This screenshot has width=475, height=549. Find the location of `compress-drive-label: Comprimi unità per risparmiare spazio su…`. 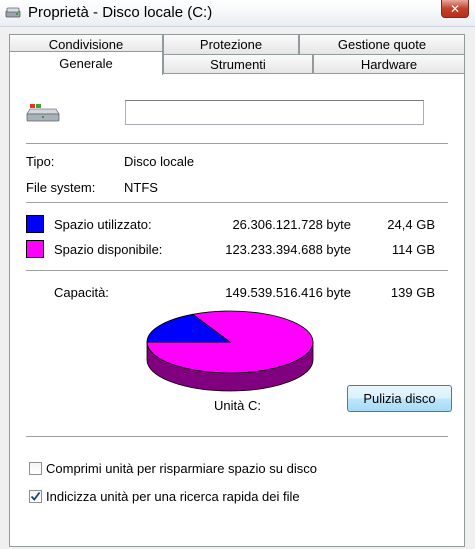

compress-drive-label: Comprimi unità per risparmiare spazio su… is located at coordinates (181, 468).